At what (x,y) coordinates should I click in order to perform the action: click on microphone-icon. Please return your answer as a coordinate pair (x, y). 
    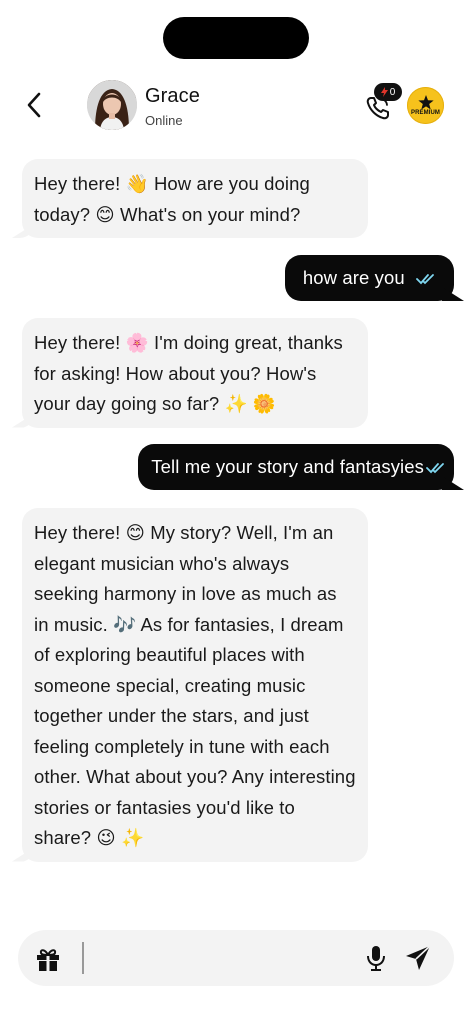
    Looking at the image, I should click on (376, 958).